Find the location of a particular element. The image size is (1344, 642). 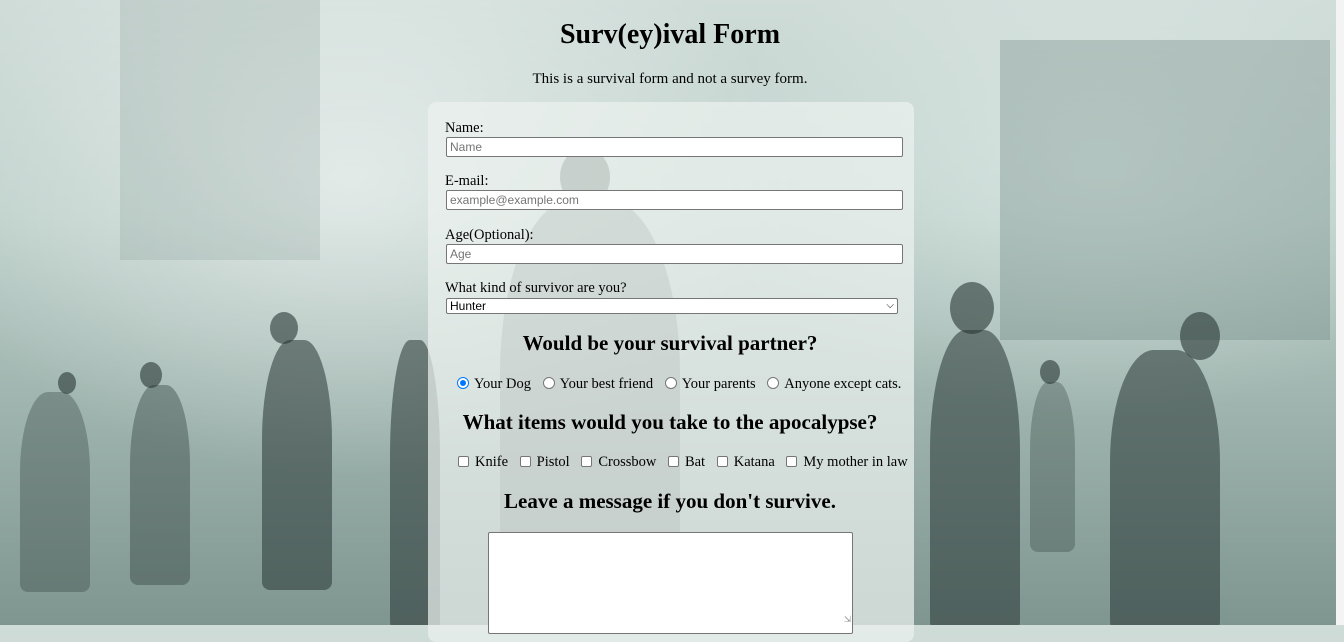

partner-option-dog: Your Dog is located at coordinates (494, 384).